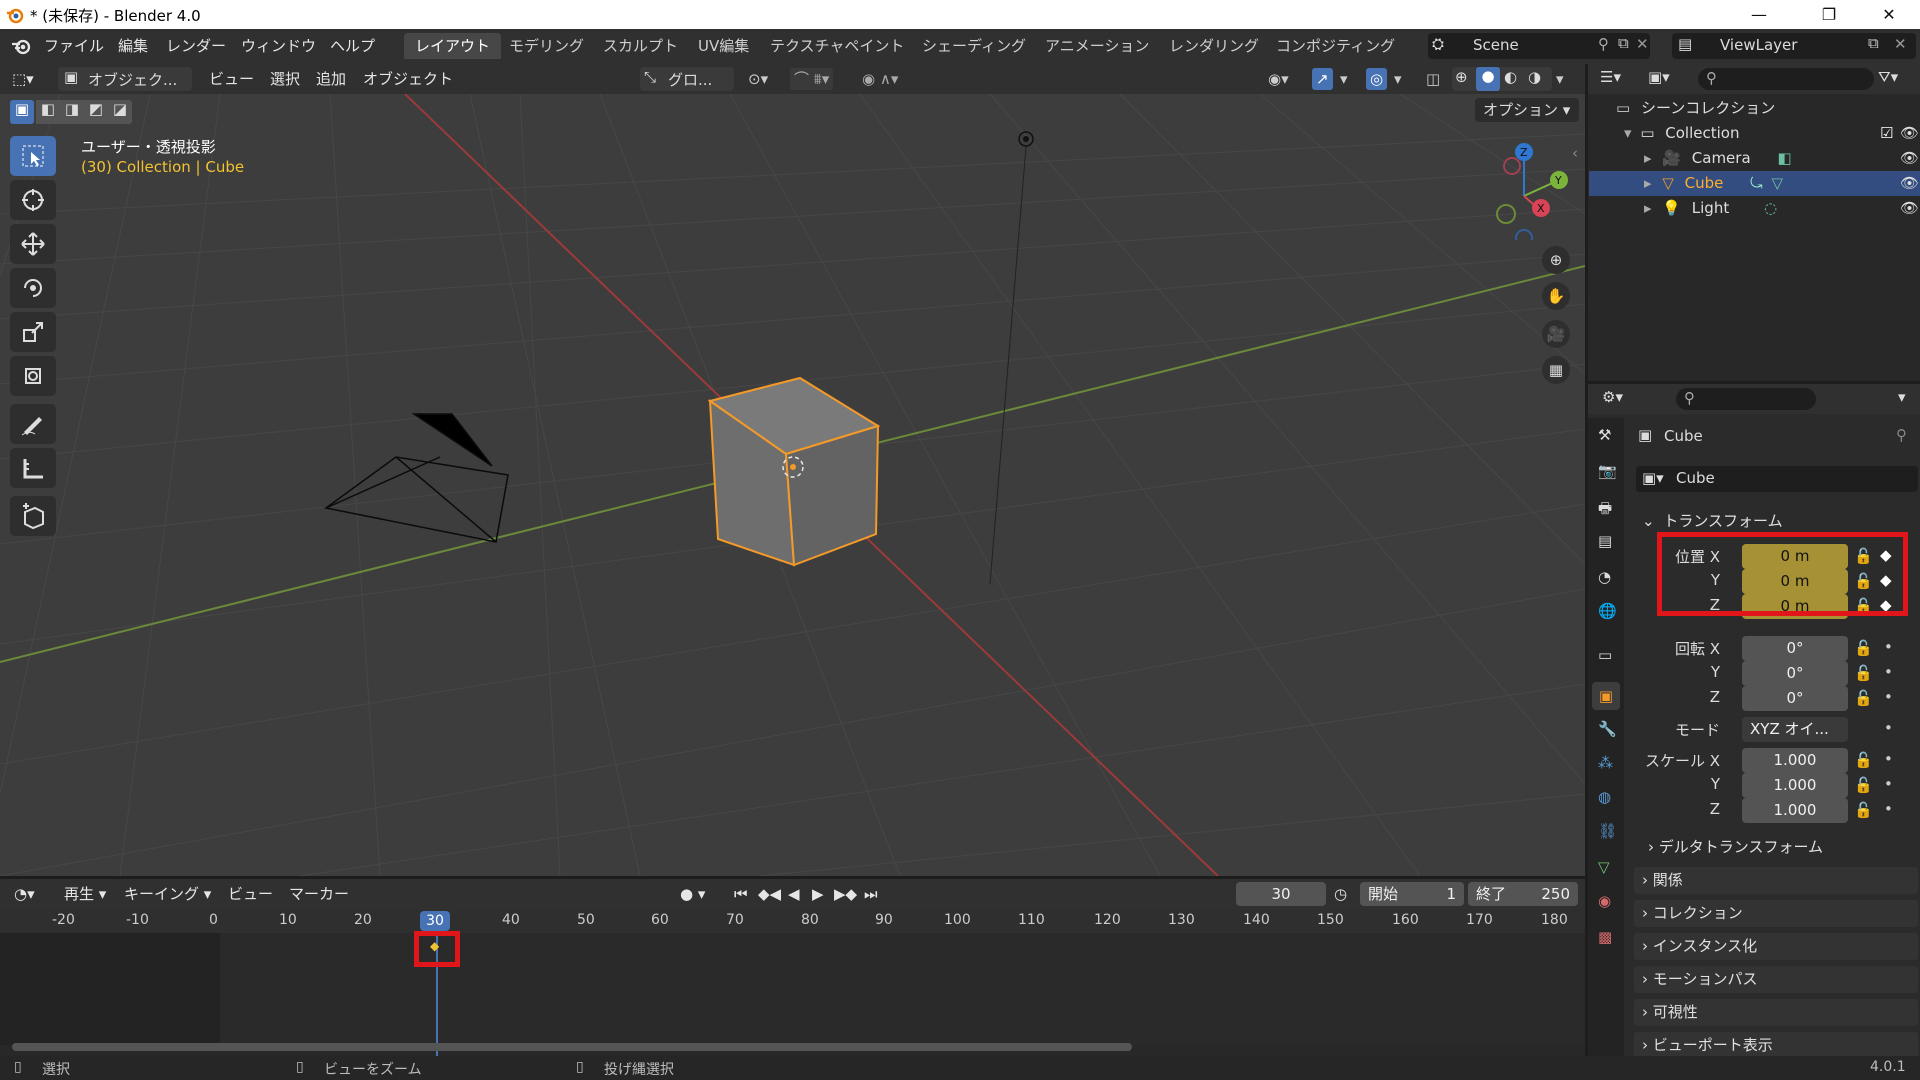  I want to click on next-keyframe-icon: ▶◆, so click(845, 894).